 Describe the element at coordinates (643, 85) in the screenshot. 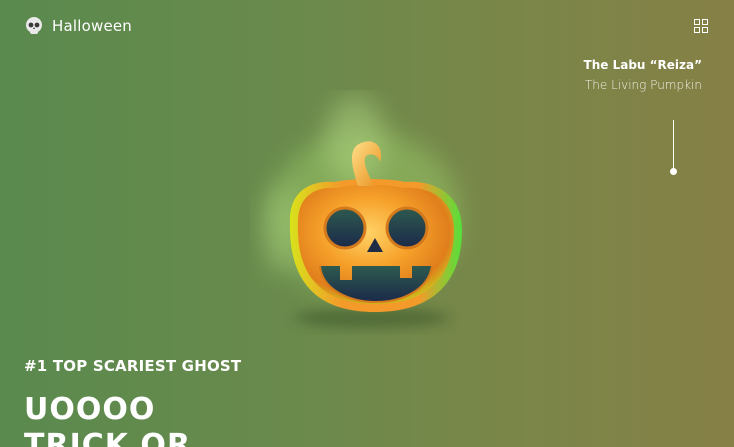

I see `ghost-subtitle: The Living Pumpkin` at that location.